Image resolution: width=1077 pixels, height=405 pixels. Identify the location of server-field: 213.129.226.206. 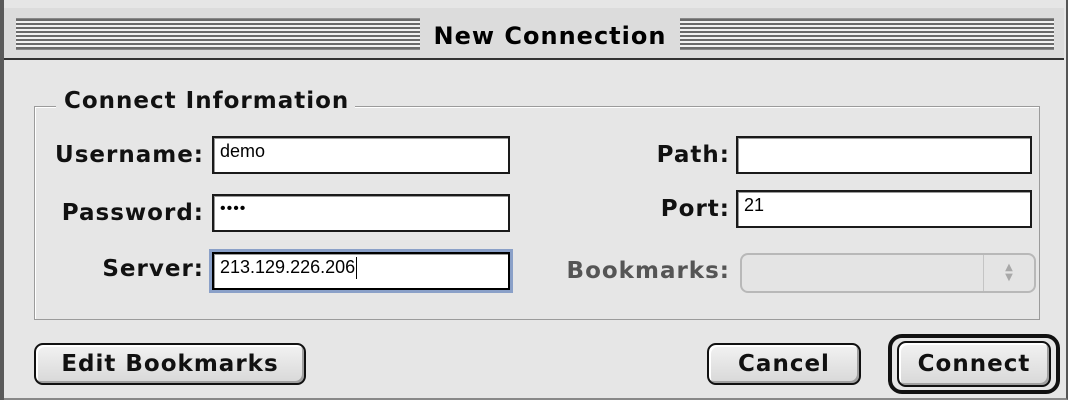
(361, 271).